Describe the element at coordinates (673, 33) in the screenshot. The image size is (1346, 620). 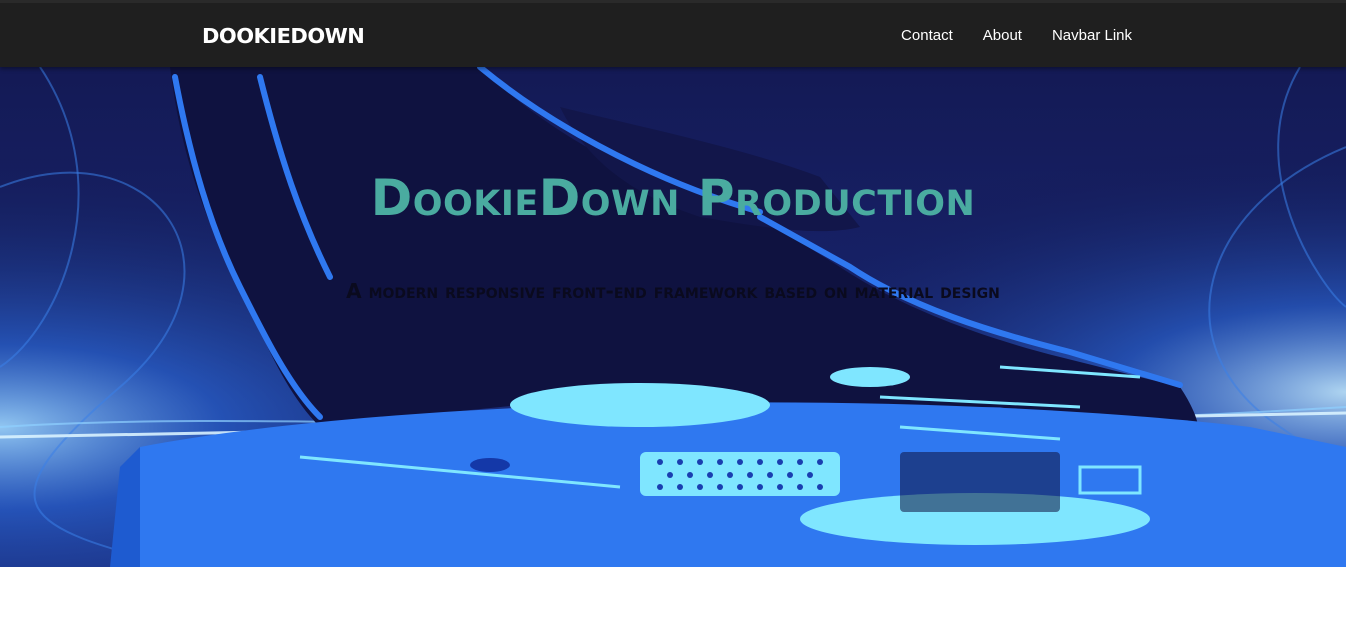
I see `navbar: DookieDown Contact About Navbar Link` at that location.